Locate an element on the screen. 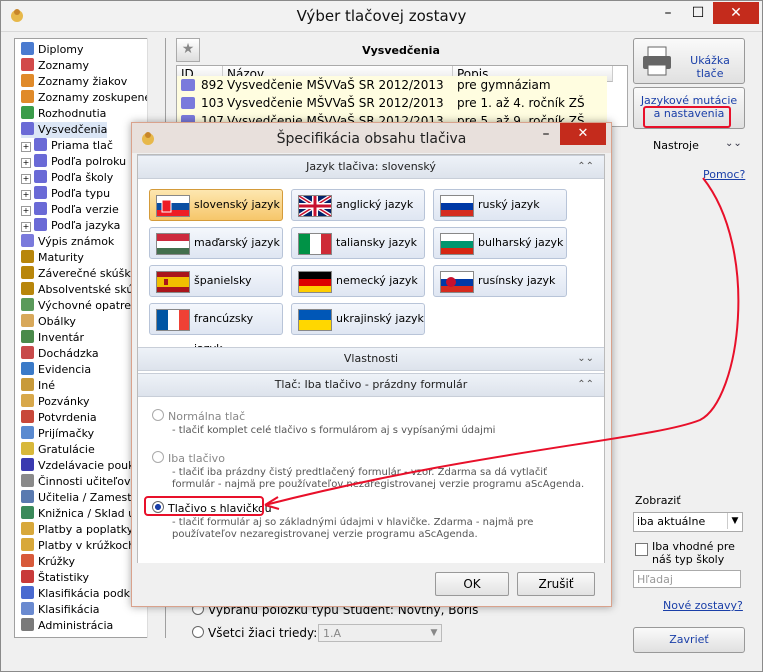 The height and width of the screenshot is (672, 763). certificate-icon is located at coordinates (188, 85).